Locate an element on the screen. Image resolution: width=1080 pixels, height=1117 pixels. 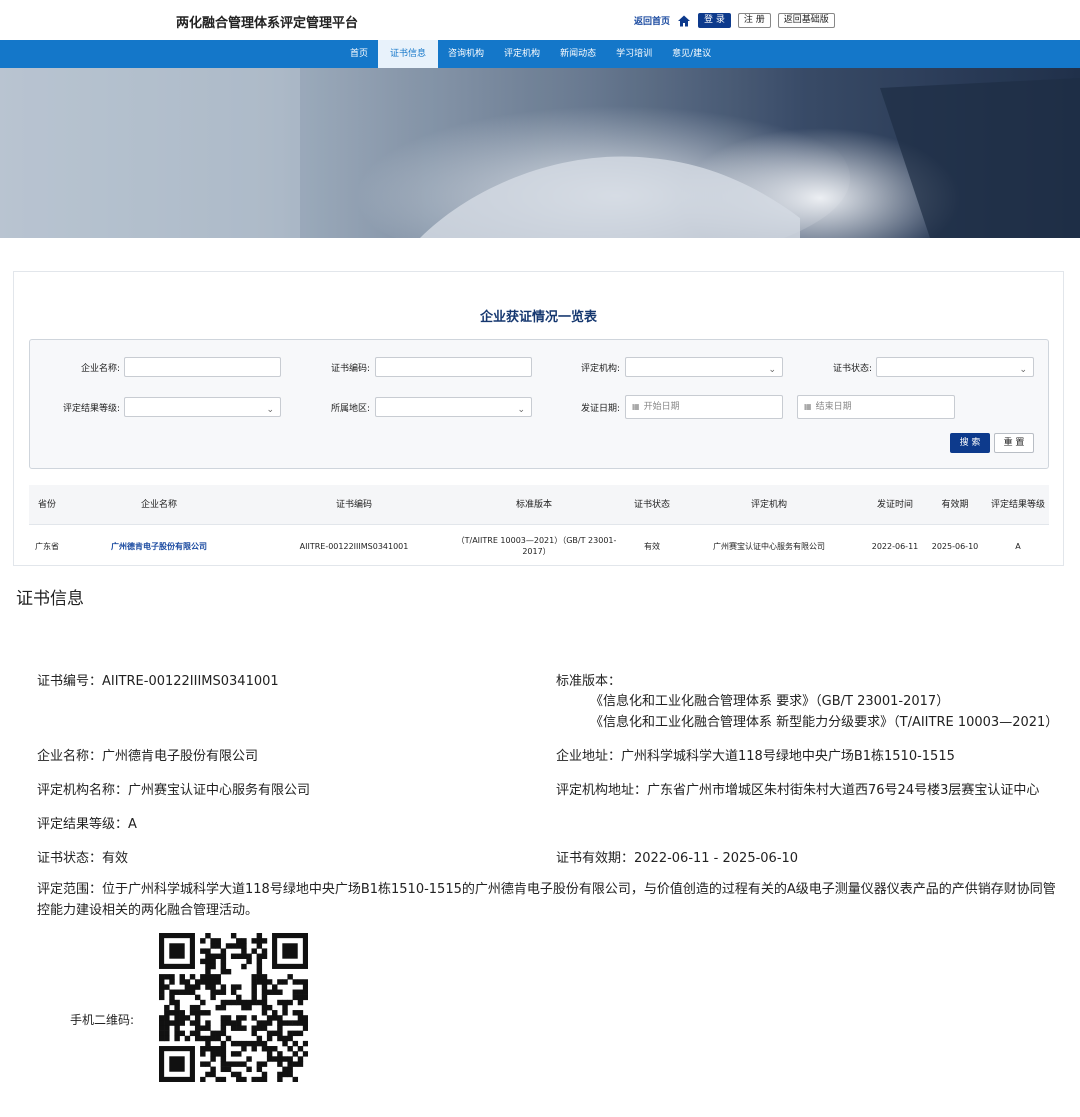
grade-label: 评定结果等级: is located at coordinates (91, 409).